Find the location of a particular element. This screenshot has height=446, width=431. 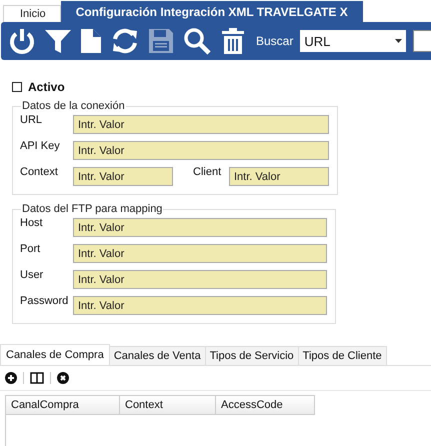

search-label: Buscar is located at coordinates (275, 41).